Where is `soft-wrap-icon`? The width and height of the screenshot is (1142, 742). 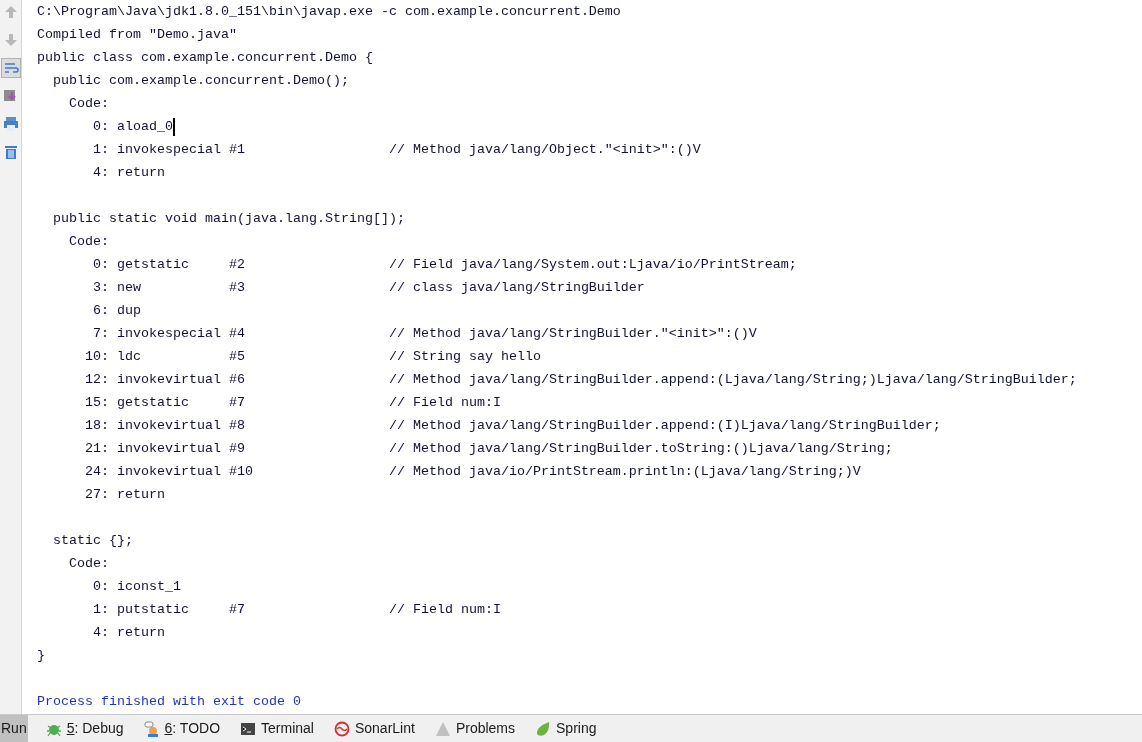 soft-wrap-icon is located at coordinates (10, 68).